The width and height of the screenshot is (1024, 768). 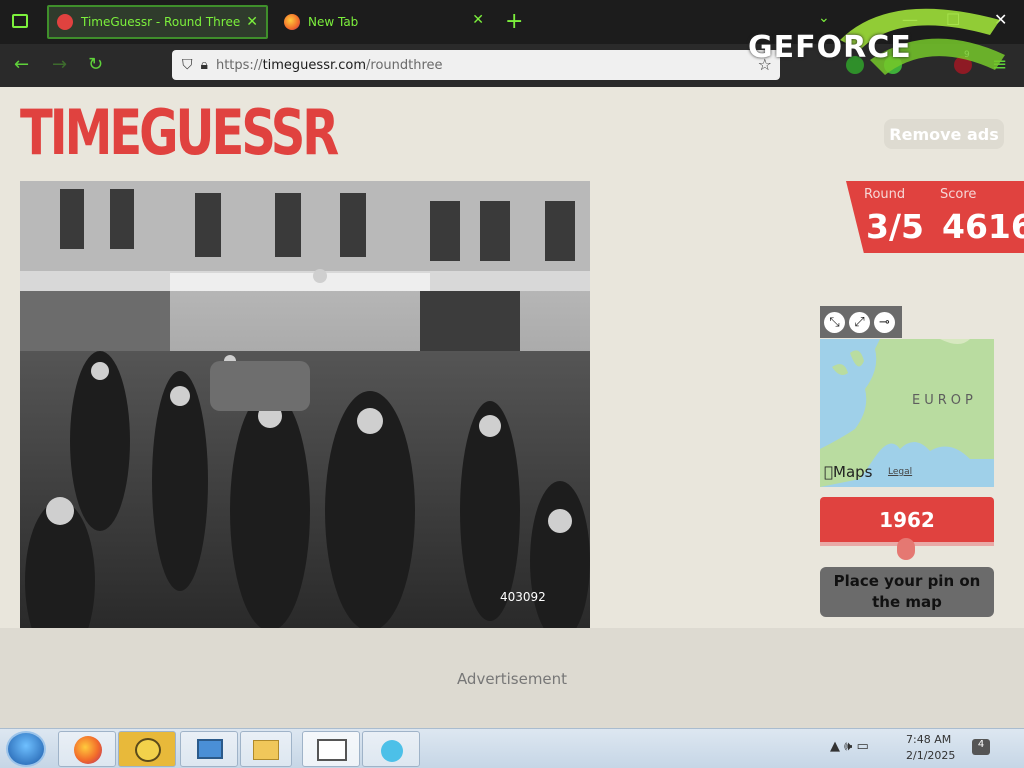 I want to click on taskbar: ▲ 🕪︎ ▭ 7:48 AM 2/1/2025 4, so click(x=512, y=748).